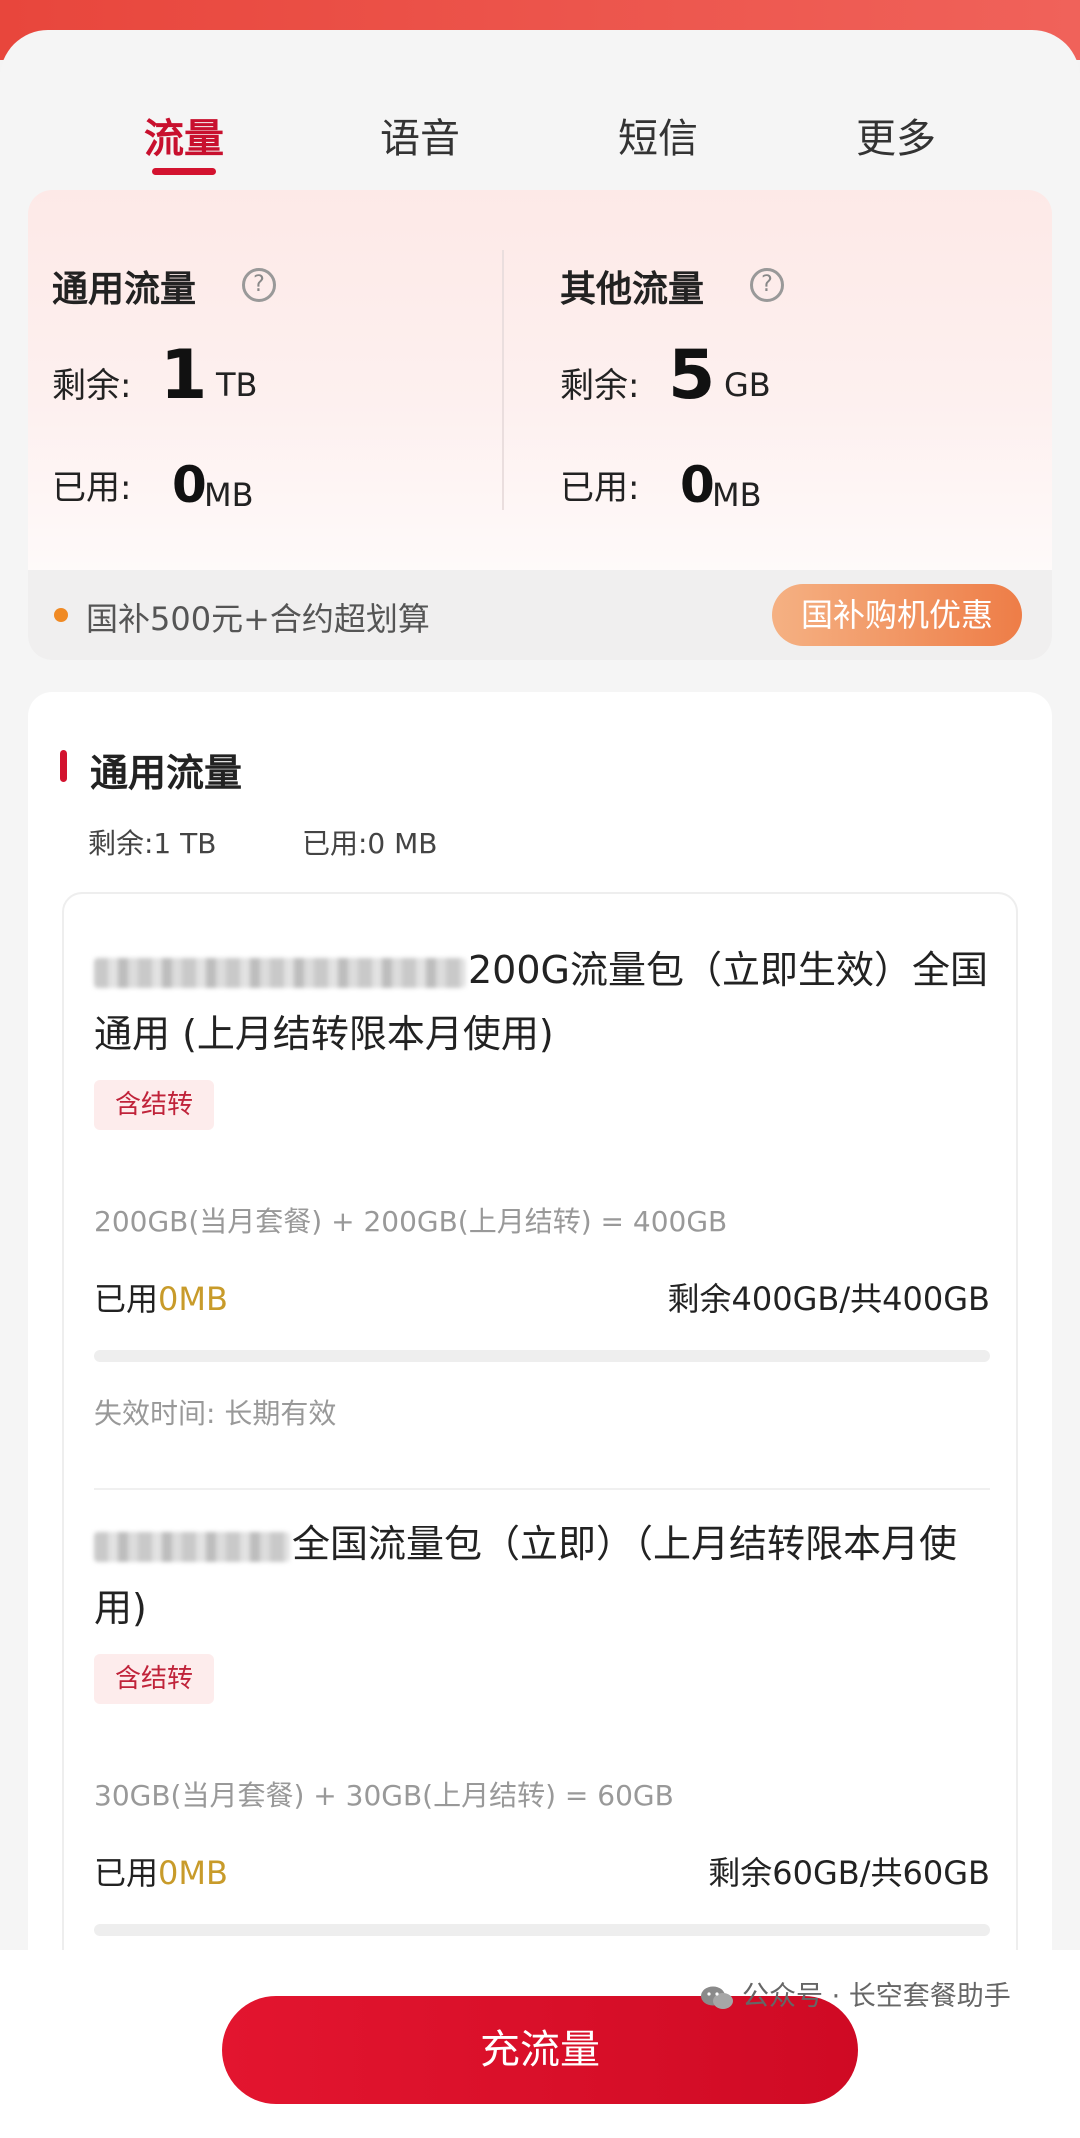 The height and width of the screenshot is (2138, 1080). I want to click on general-data-summary: 通用流量 ? 剩余: 1 TB 已用: 0 MB, so click(278, 380).